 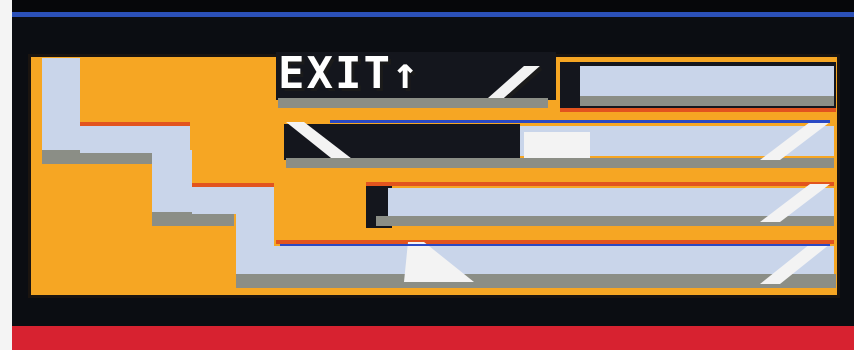 What do you see at coordinates (580, 121) in the screenshot?
I see `row2-blue-edge` at bounding box center [580, 121].